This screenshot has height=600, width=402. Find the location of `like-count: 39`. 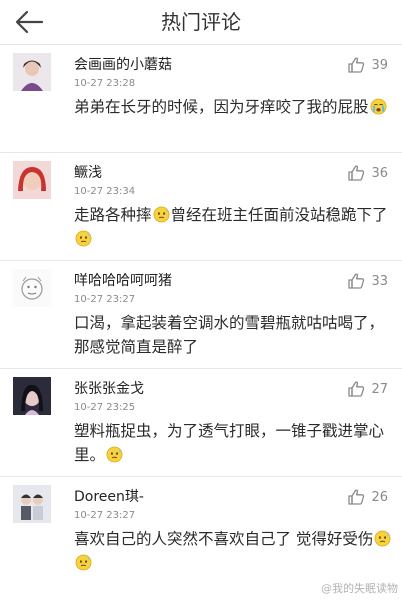

like-count: 39 is located at coordinates (379, 65).